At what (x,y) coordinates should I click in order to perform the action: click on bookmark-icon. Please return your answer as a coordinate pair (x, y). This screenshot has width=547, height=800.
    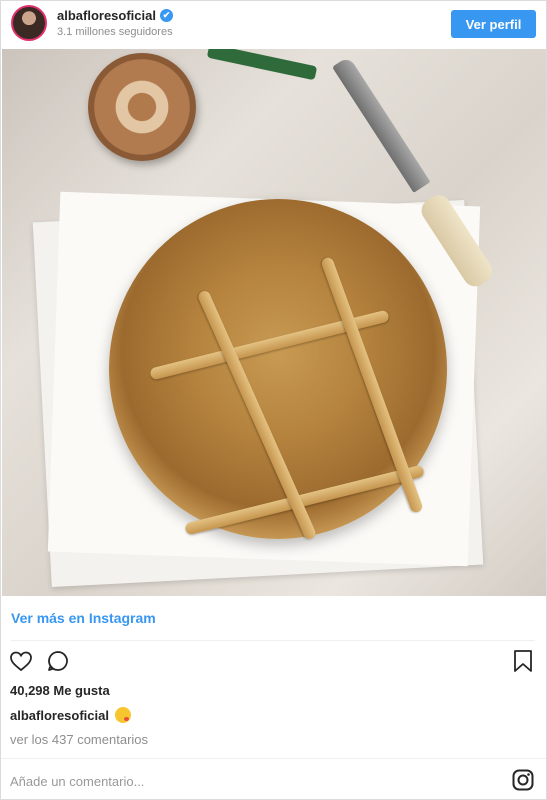
    Looking at the image, I should click on (523, 661).